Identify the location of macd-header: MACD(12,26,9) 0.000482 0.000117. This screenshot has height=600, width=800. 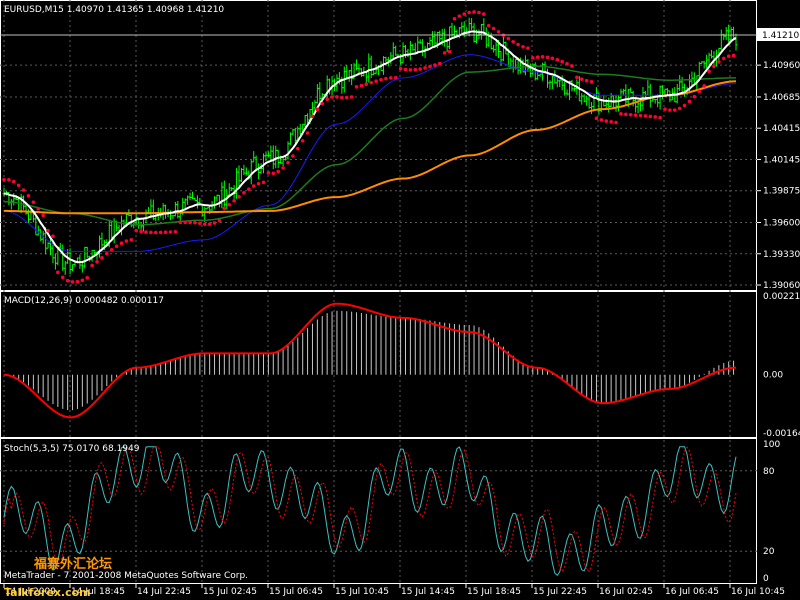
(84, 301).